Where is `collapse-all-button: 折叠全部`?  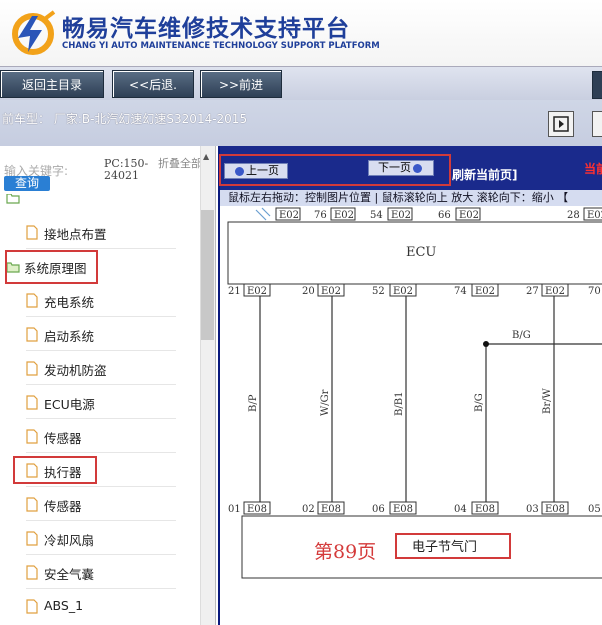
collapse-all-button: 折叠全部 is located at coordinates (180, 164).